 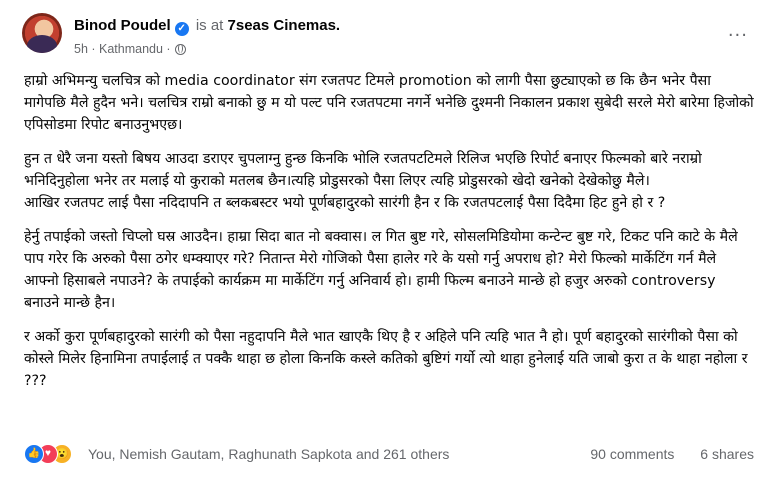 I want to click on more-options-button: ···, so click(x=738, y=36).